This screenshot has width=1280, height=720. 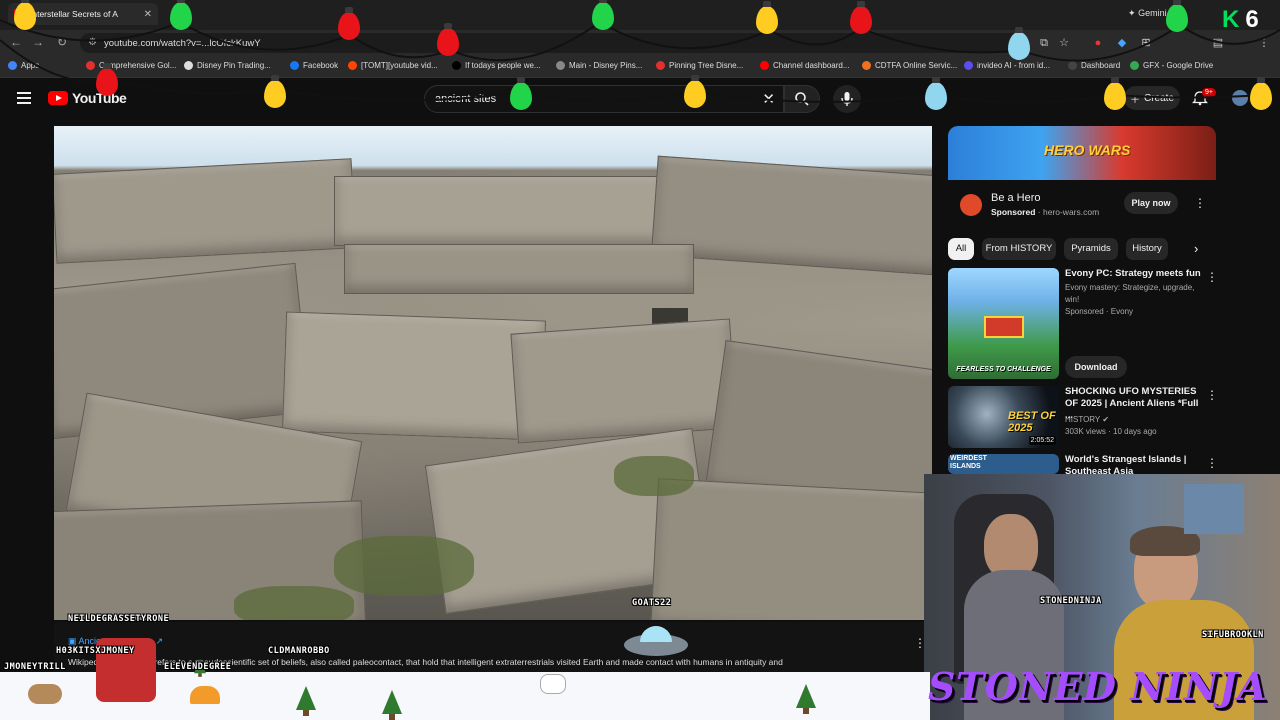 I want to click on thumbnail-caption: WEIRDEST ISLANDS, so click(x=968, y=462).